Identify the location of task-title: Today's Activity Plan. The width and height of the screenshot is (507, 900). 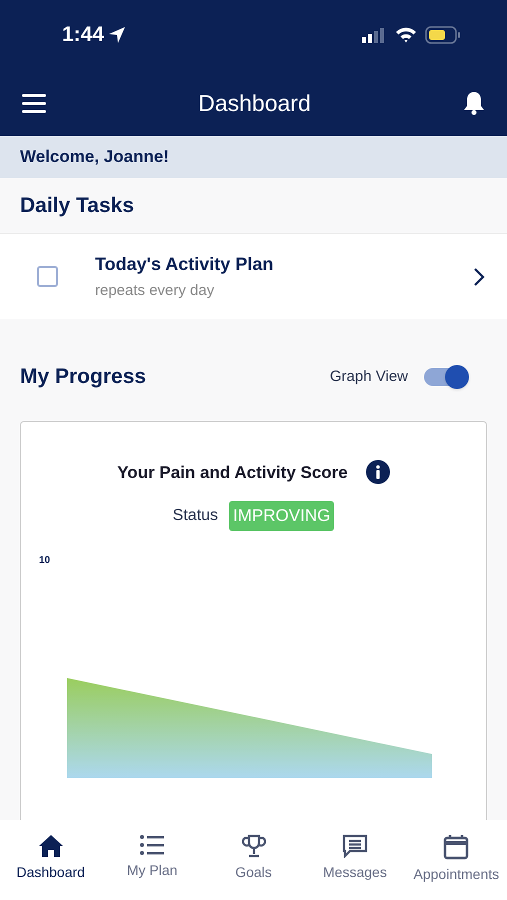
(184, 264).